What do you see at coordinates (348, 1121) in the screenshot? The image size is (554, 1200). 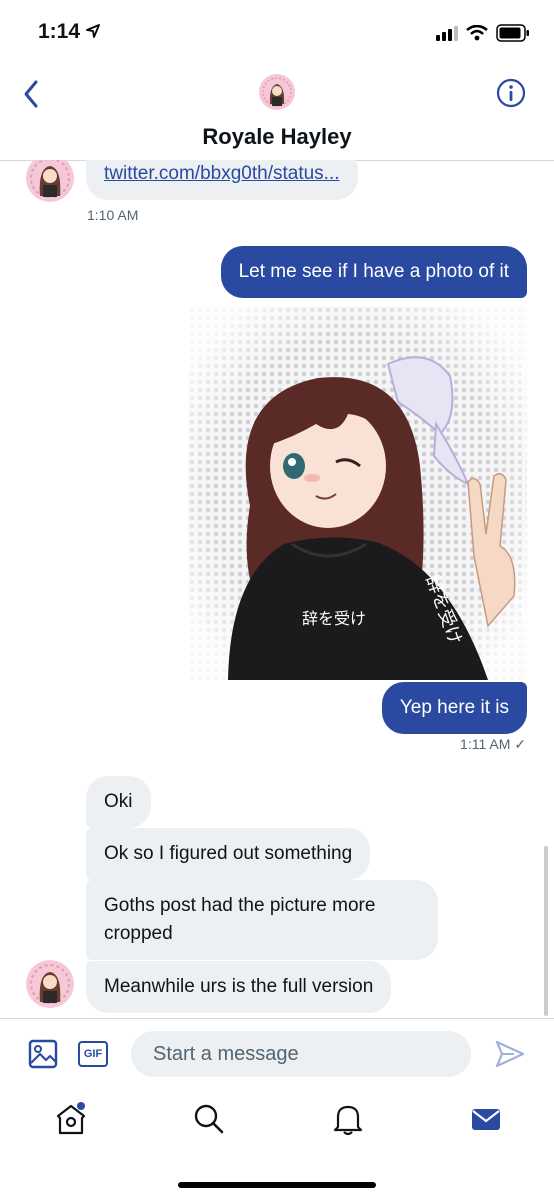 I see `notifications-bell-icon` at bounding box center [348, 1121].